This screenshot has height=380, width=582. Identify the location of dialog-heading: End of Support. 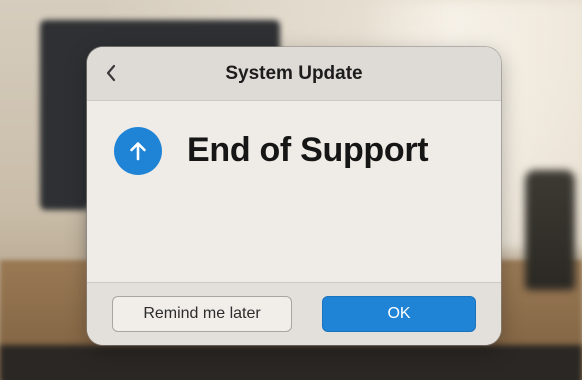
(308, 150).